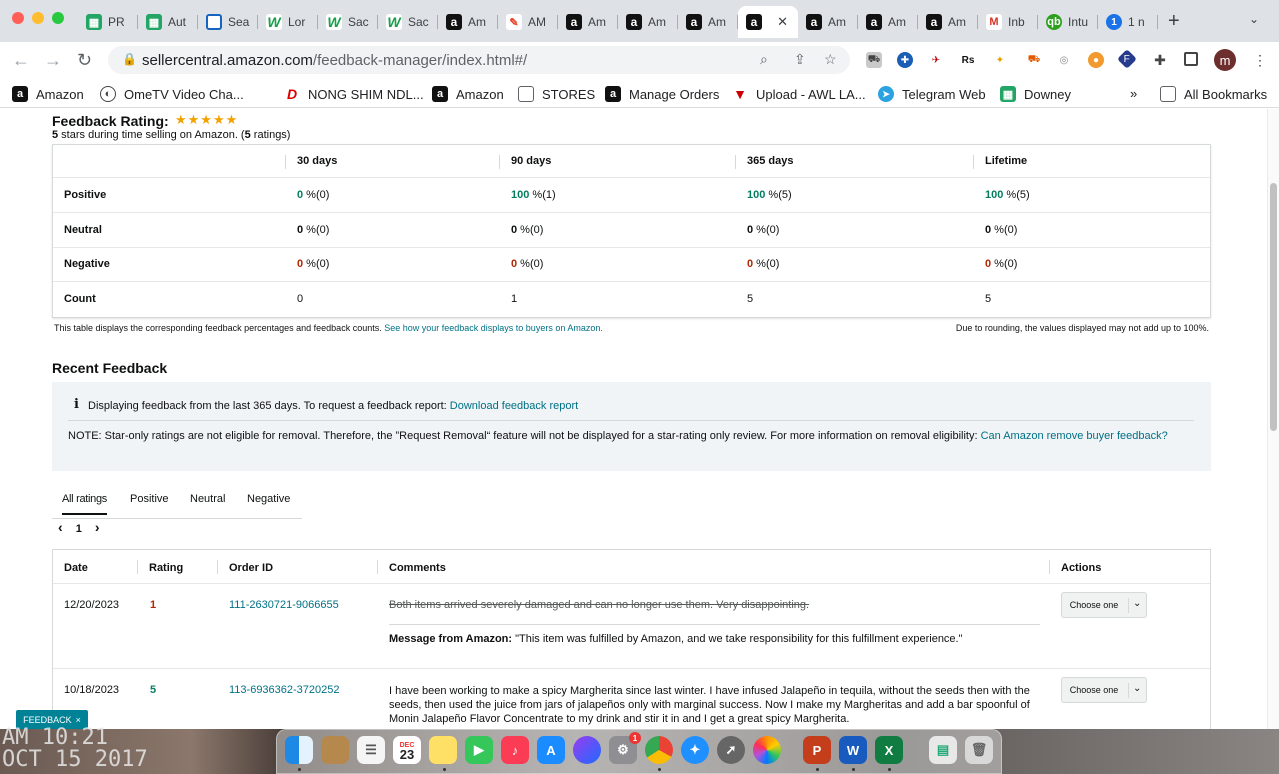 The width and height of the screenshot is (1279, 774). Describe the element at coordinates (468, 94) in the screenshot. I see `bookmark-amazon-2: a Amazon` at that location.